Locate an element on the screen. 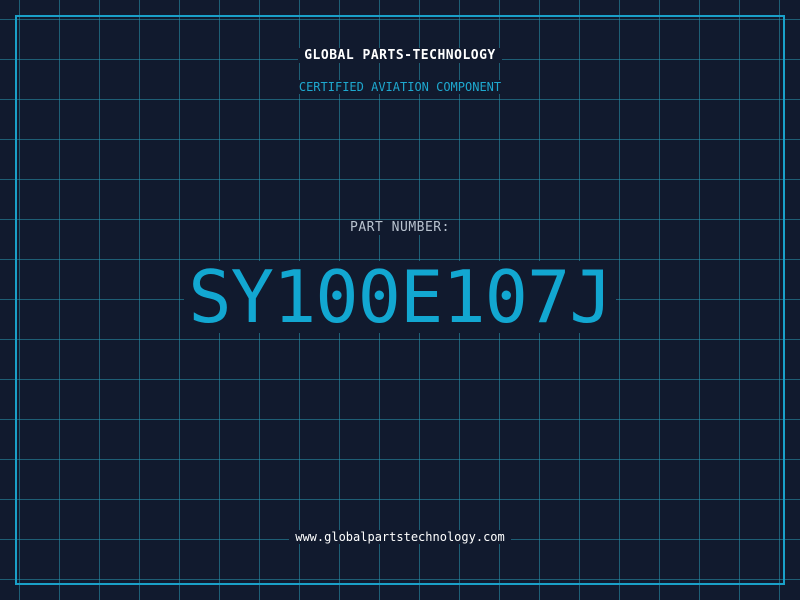 Image resolution: width=800 pixels, height=600 pixels. part-number-label: PART NUMBER: is located at coordinates (400, 227).